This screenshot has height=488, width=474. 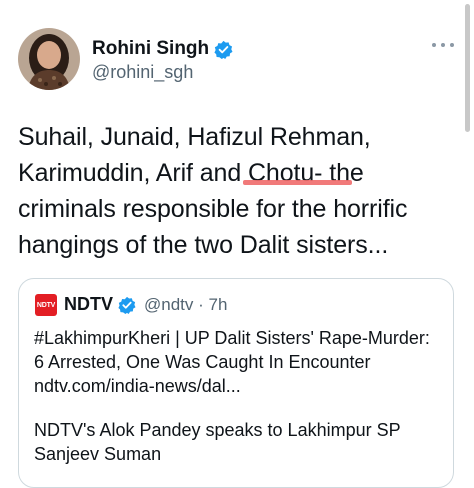 I want to click on quote-line: Sanjeev Suman, so click(x=98, y=454).